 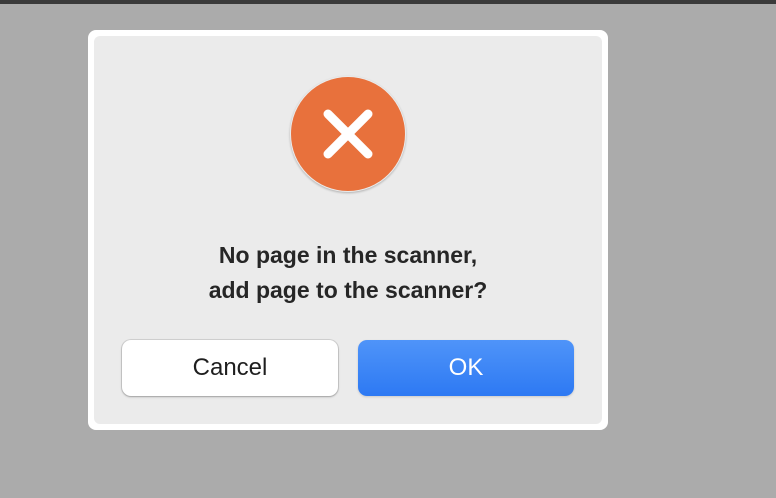 What do you see at coordinates (388, 2) in the screenshot?
I see `window-top-edge` at bounding box center [388, 2].